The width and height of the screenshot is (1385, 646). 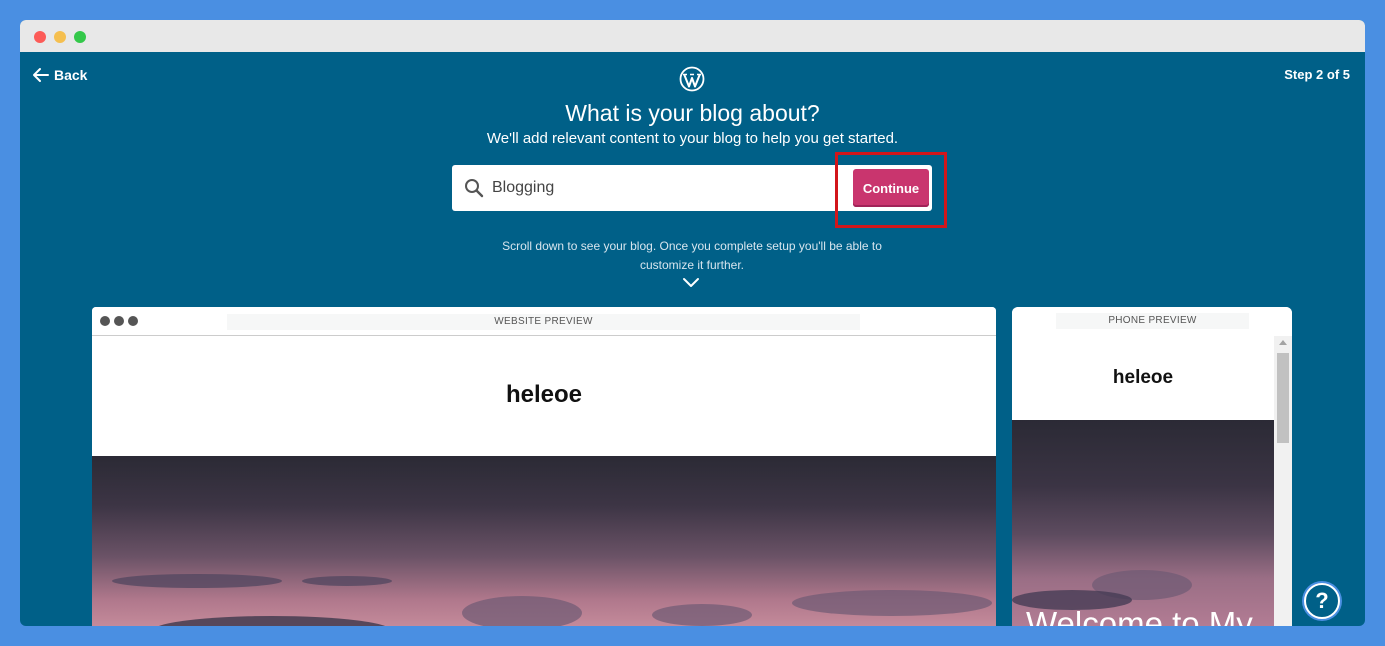 I want to click on search-icon, so click(x=474, y=188).